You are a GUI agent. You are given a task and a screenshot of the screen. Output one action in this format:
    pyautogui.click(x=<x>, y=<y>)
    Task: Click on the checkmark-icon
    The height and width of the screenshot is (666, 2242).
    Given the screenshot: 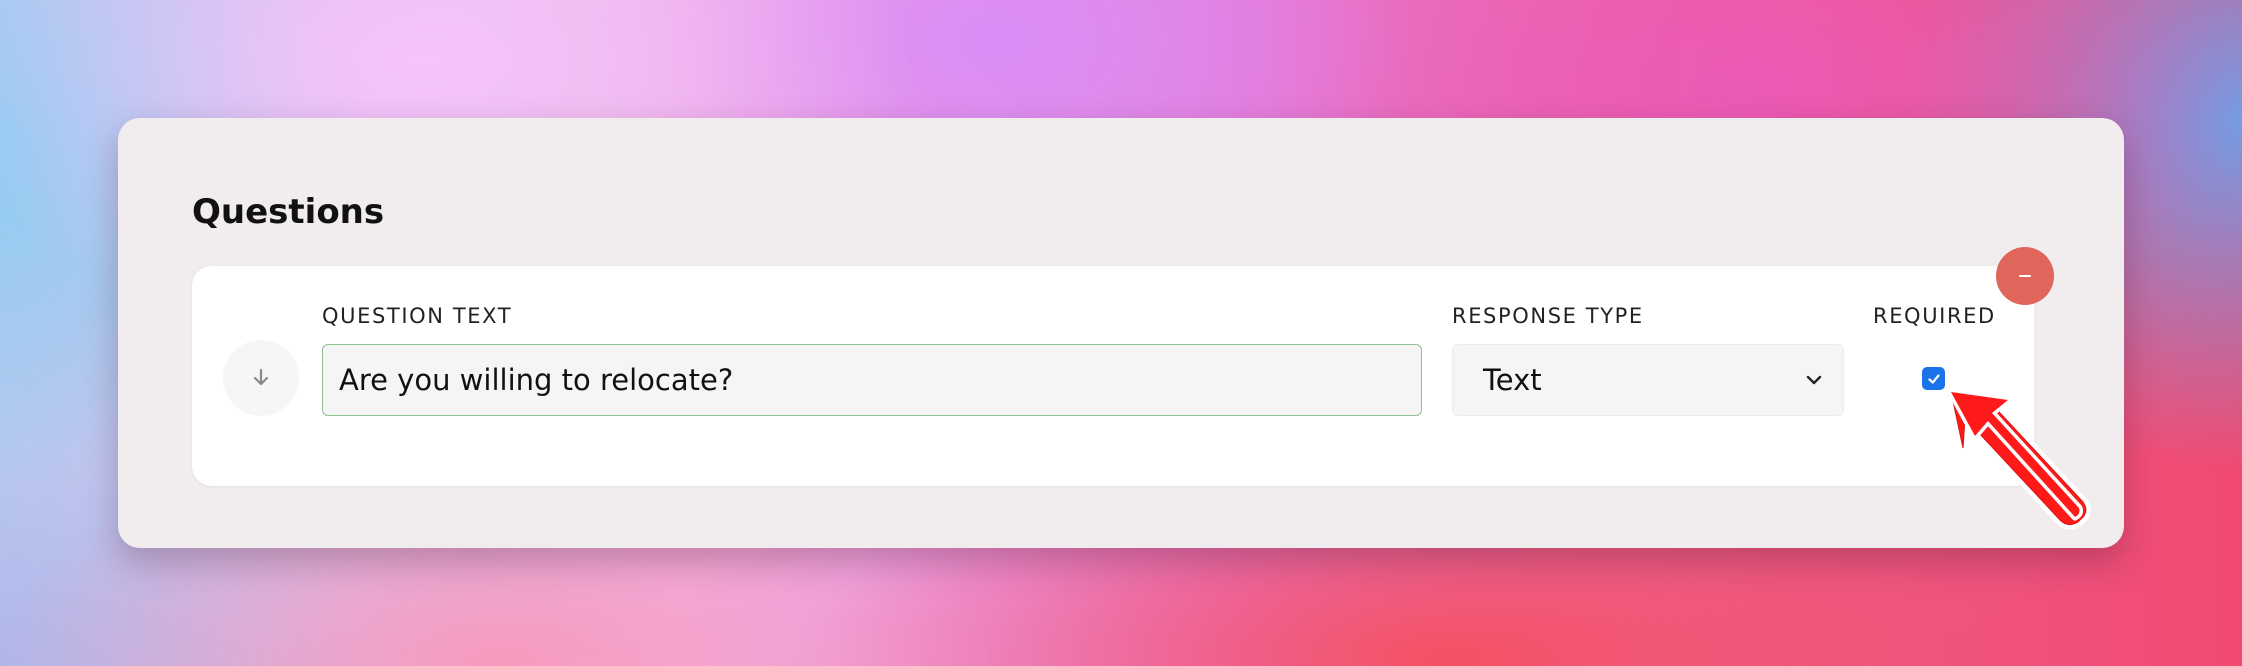 What is the action you would take?
    pyautogui.click(x=1933, y=378)
    